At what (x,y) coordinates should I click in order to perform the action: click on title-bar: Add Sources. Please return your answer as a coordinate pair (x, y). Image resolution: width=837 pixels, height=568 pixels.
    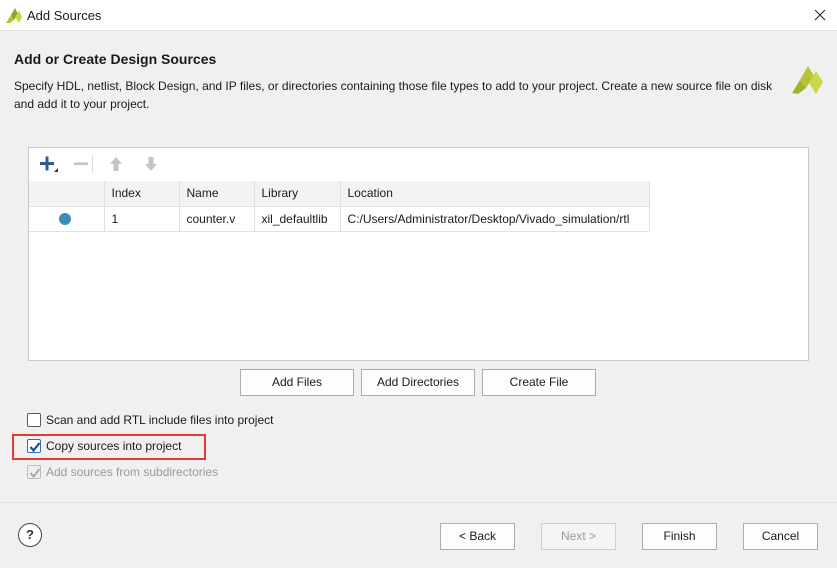
    Looking at the image, I should click on (418, 15).